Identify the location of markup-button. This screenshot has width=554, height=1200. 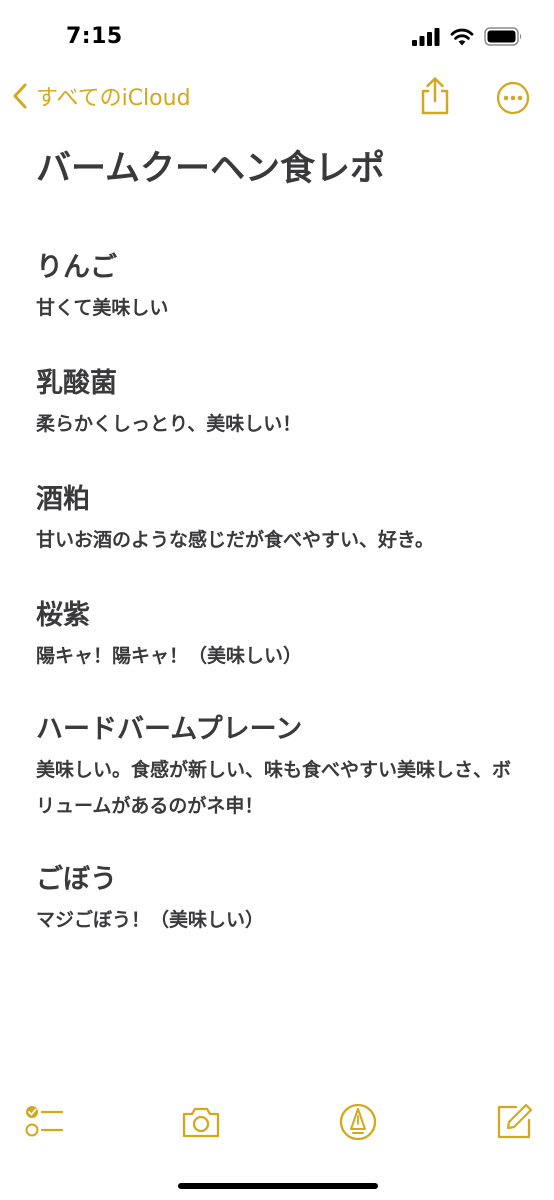
(358, 1122).